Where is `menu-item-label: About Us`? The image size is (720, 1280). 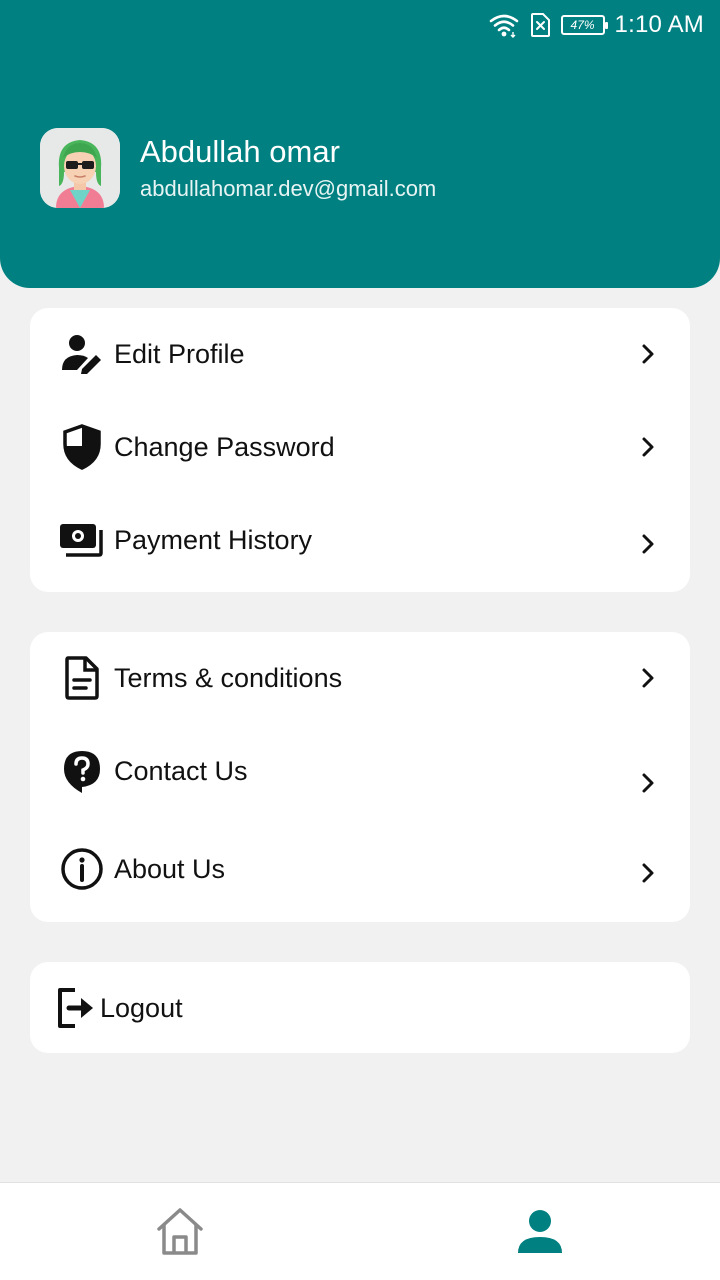 menu-item-label: About Us is located at coordinates (170, 868).